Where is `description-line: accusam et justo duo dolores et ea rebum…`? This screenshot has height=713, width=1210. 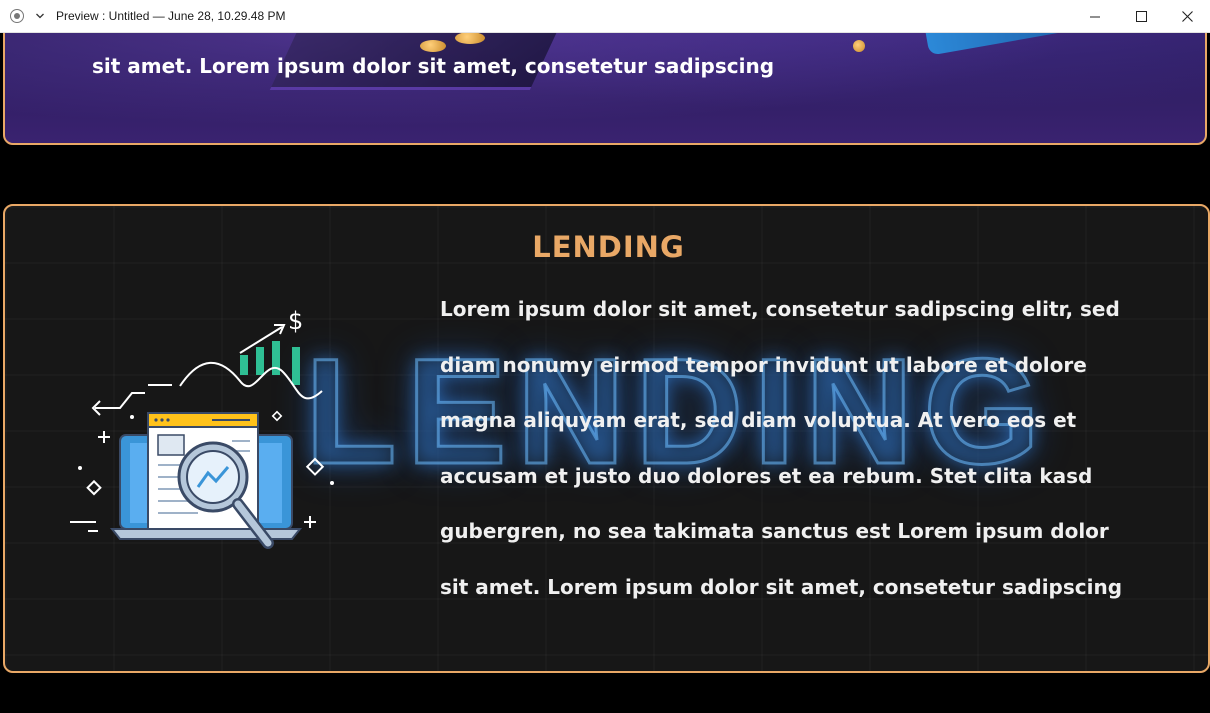
description-line: accusam et justo duo dolores et ea rebum… is located at coordinates (766, 475).